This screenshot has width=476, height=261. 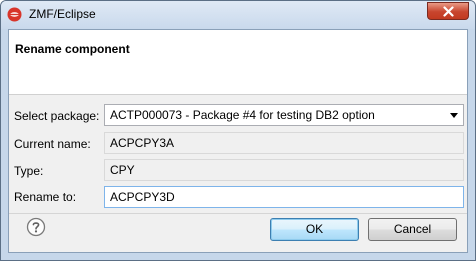 I want to click on current-name-label: Current name:, so click(x=52, y=144).